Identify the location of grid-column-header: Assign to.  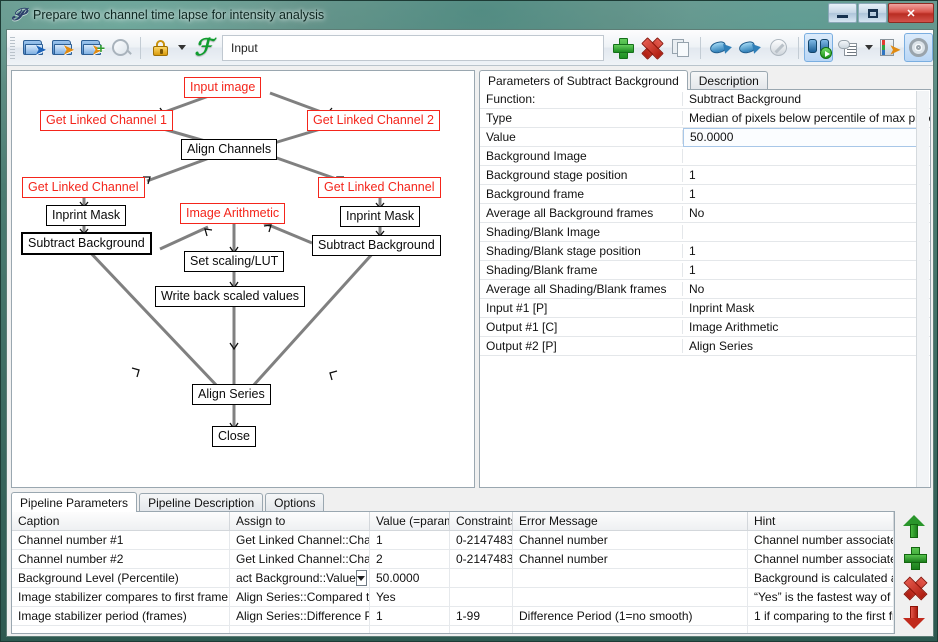
(300, 521).